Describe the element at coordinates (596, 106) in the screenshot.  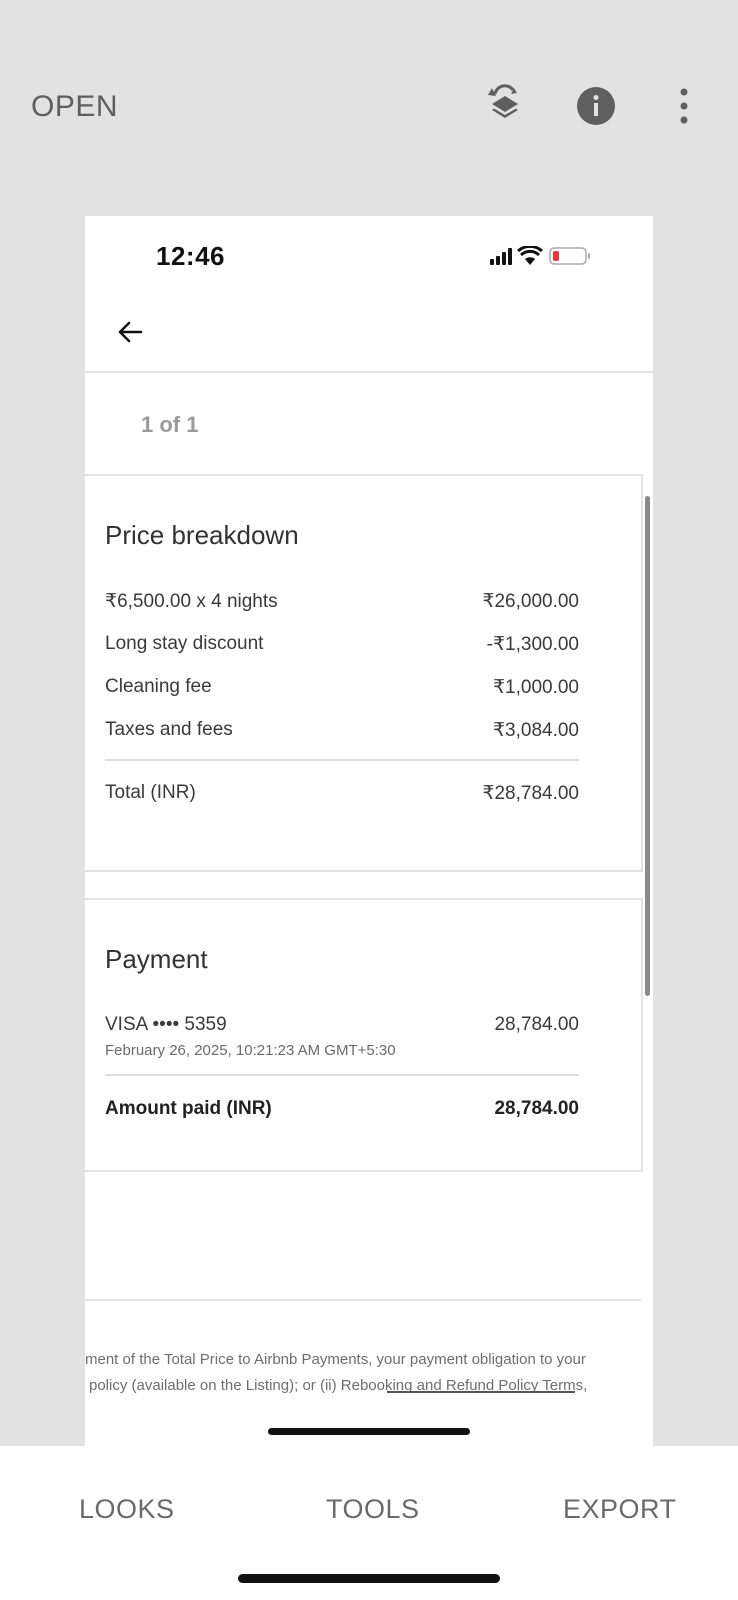
I see `info-icon` at that location.